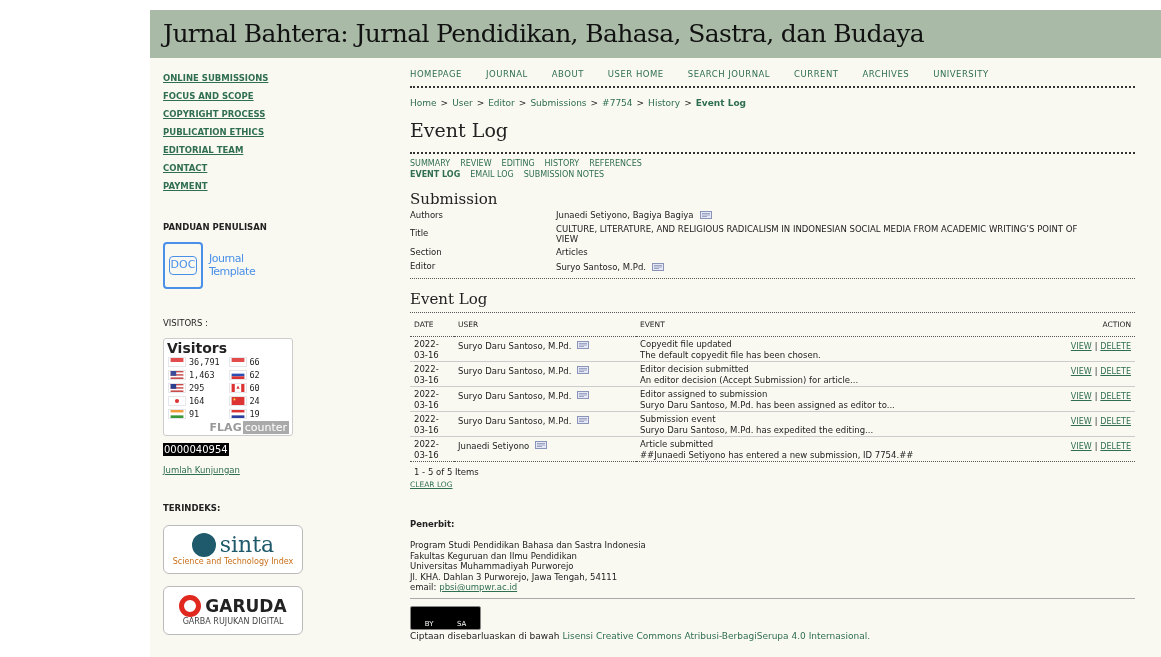 Image resolution: width=1161 pixels, height=657 pixels. I want to click on visitor-count: 62, so click(254, 374).